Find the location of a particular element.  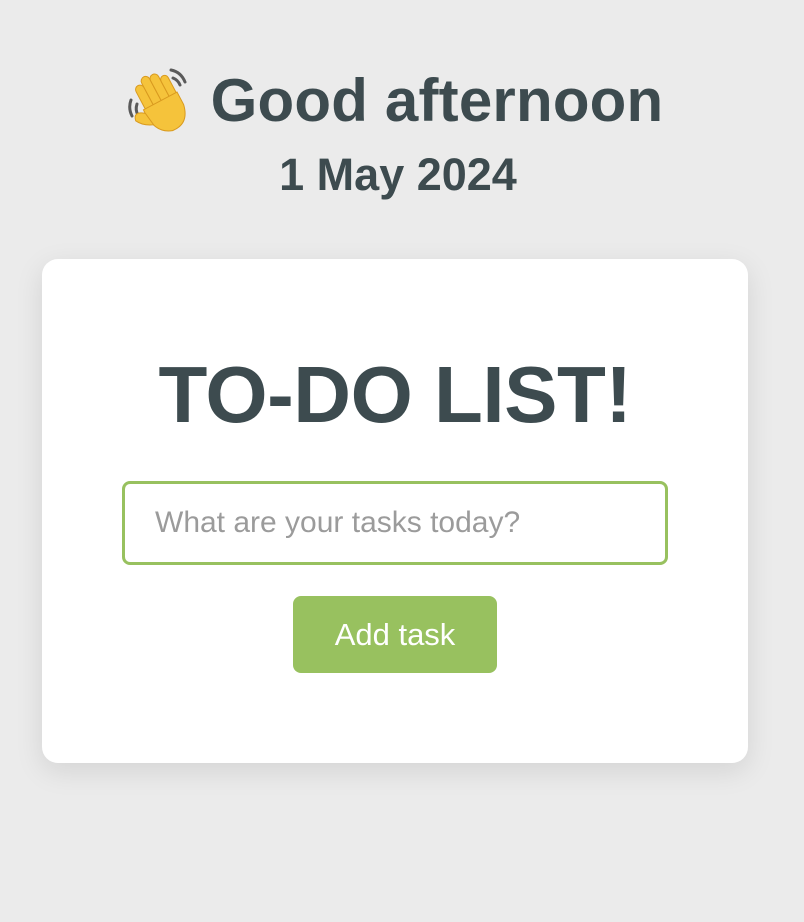

greeting-header: Good afternoon 1 May 2024 is located at coordinates (402, 134).